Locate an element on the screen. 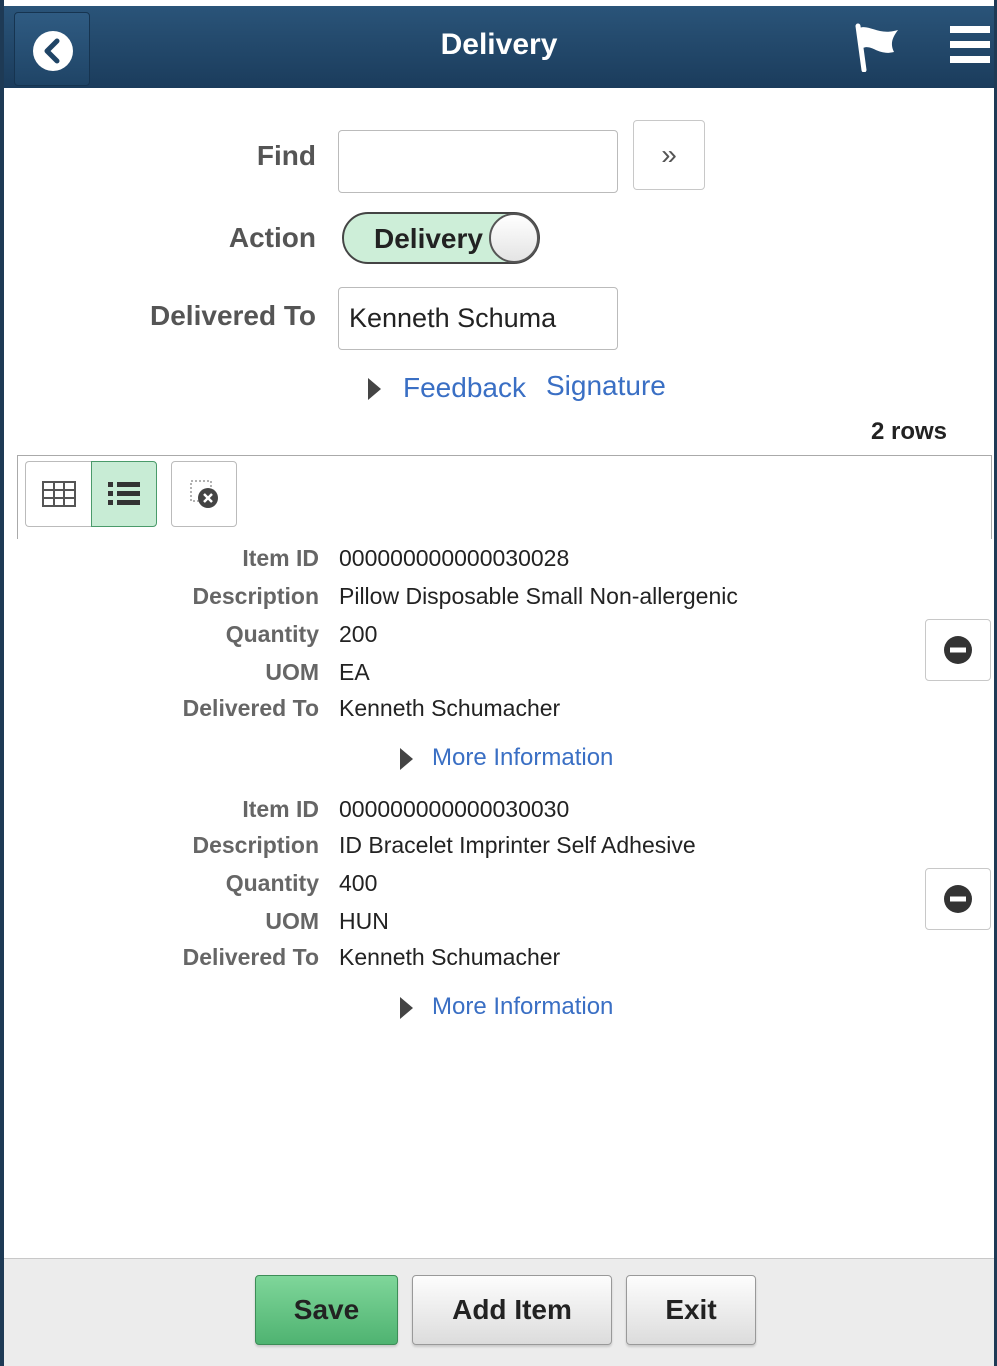 The image size is (997, 1366). description-value: Pillow Disposable Small Non-allergenic is located at coordinates (538, 596).